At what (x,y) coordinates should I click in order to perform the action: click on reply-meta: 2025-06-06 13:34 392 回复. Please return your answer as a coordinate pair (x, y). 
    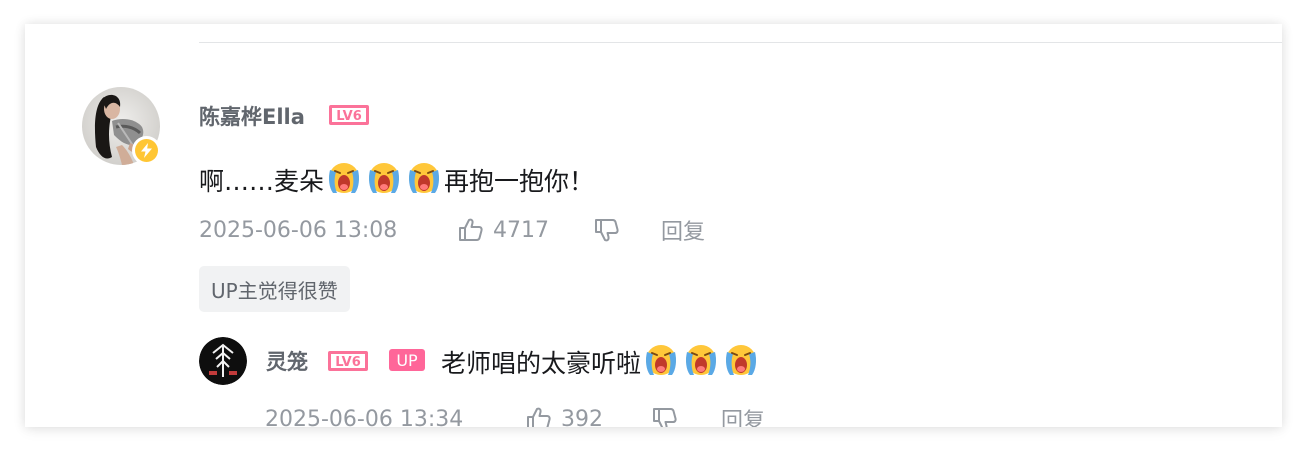
    Looking at the image, I should click on (515, 415).